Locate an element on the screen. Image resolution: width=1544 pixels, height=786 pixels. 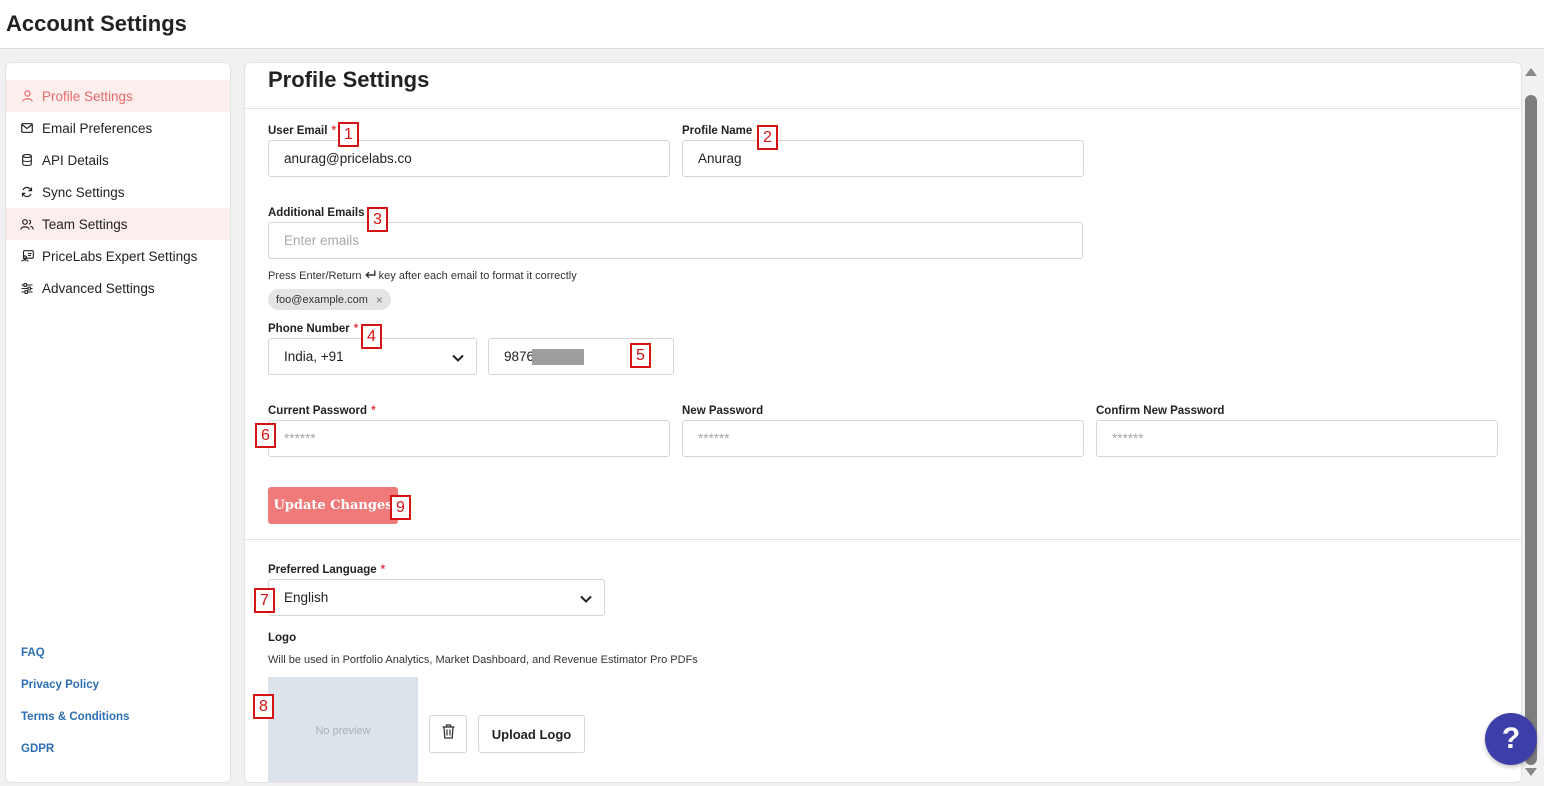
help-button: ? is located at coordinates (1511, 739).